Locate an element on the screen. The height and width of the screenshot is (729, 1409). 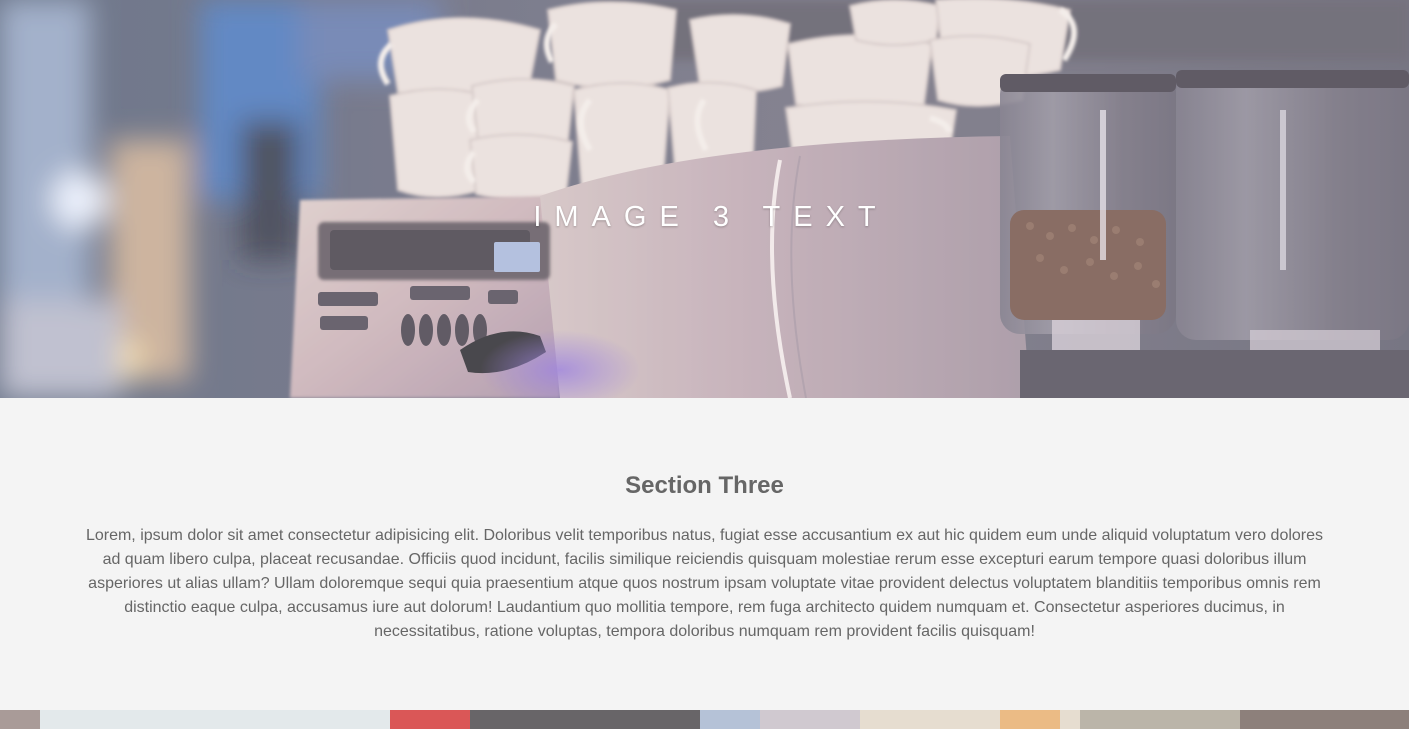
next-section-photo is located at coordinates (704, 719).